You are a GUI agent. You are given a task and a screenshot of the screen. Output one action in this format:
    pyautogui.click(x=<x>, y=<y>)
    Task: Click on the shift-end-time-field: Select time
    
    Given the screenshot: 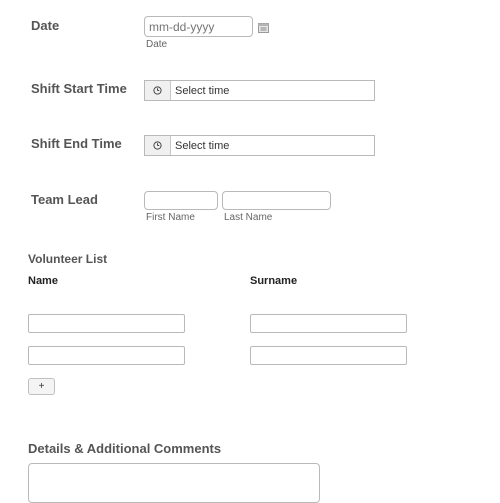 What is the action you would take?
    pyautogui.click(x=259, y=145)
    